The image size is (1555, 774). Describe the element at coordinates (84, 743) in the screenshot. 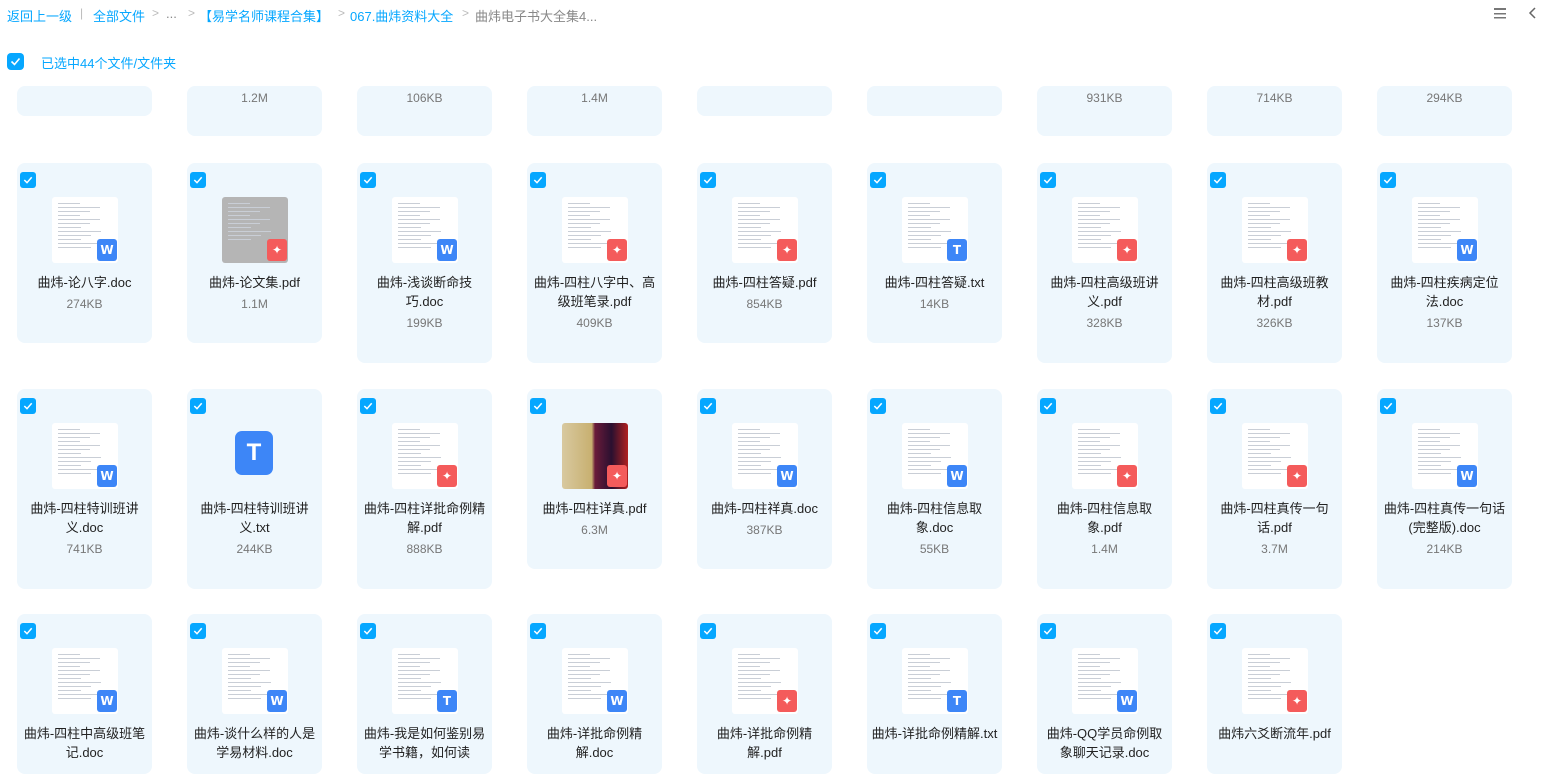

I see `file-name: 曲炜-四柱中高级班笔记.doc` at that location.